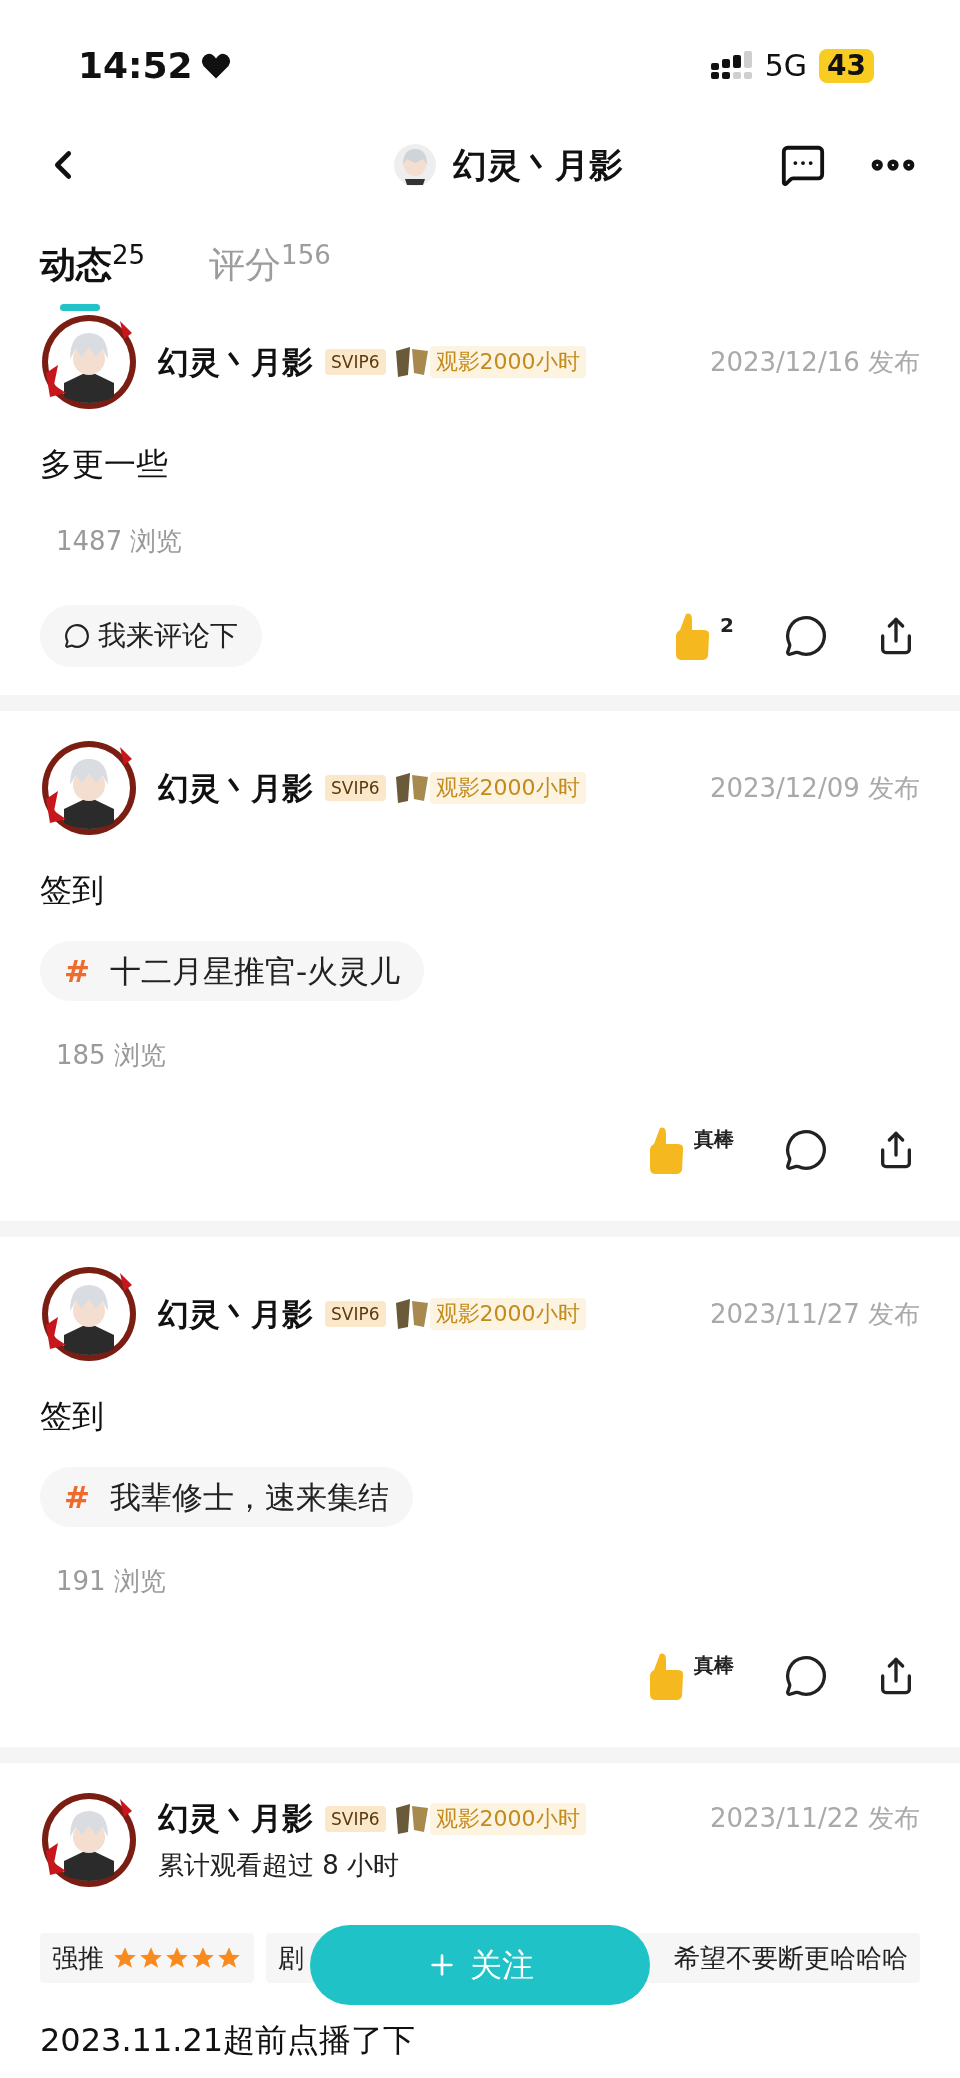  Describe the element at coordinates (249, 1497) in the screenshot. I see `topic-label: 我辈修士，速来集结` at that location.